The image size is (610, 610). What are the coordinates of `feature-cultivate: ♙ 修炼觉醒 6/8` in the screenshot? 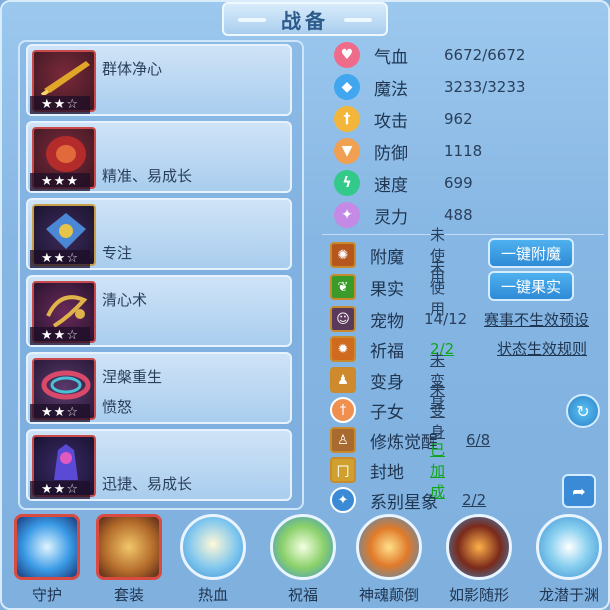 It's located at (410, 440).